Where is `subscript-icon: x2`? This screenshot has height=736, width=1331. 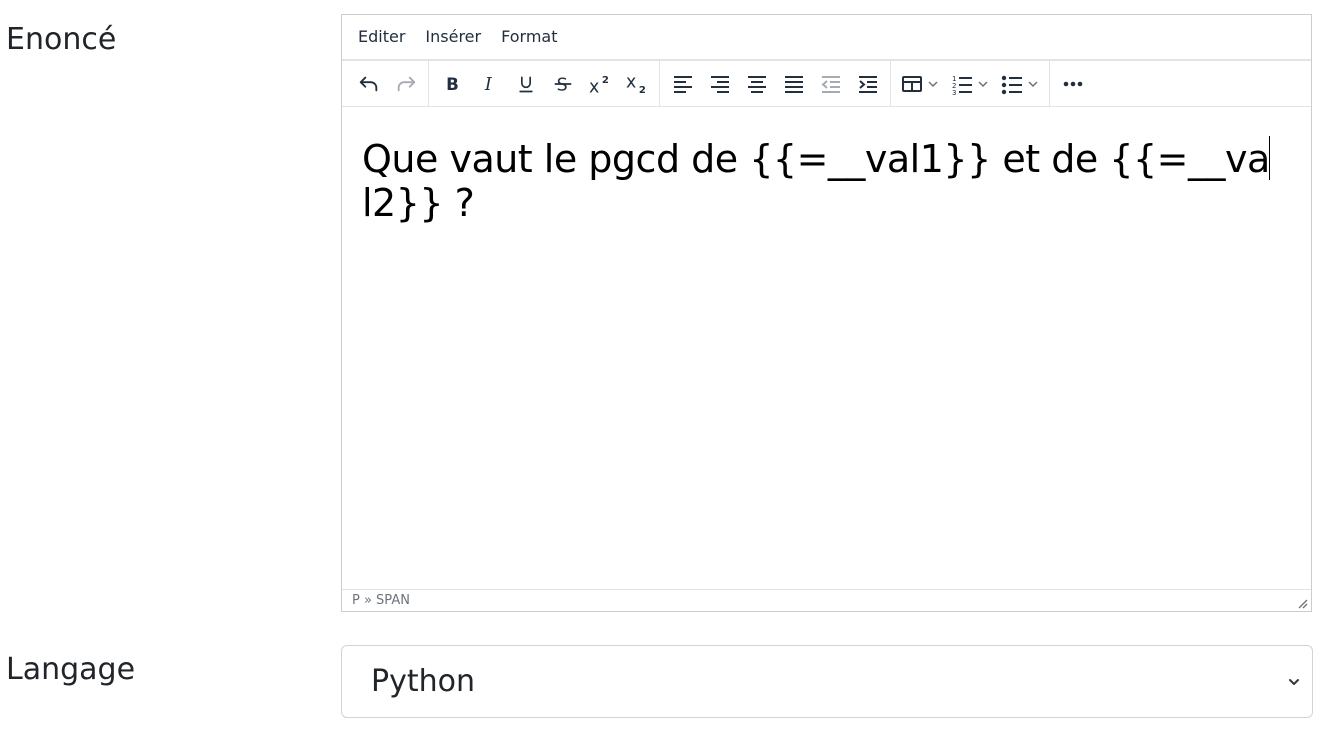 subscript-icon: x2 is located at coordinates (636, 84).